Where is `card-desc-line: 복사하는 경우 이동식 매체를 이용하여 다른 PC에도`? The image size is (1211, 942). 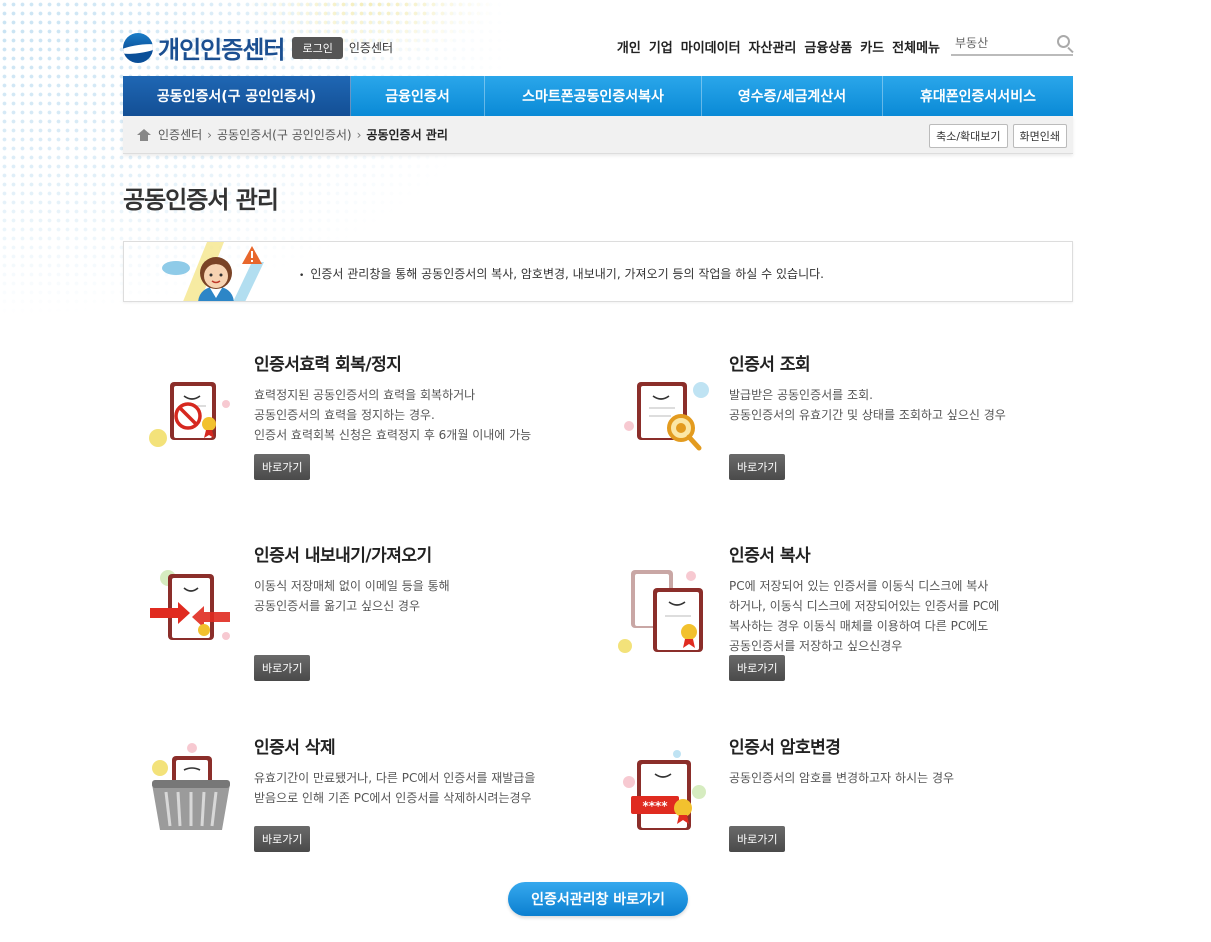
card-desc-line: 복사하는 경우 이동식 매체를 이용하여 다른 PC에도 is located at coordinates (859, 626).